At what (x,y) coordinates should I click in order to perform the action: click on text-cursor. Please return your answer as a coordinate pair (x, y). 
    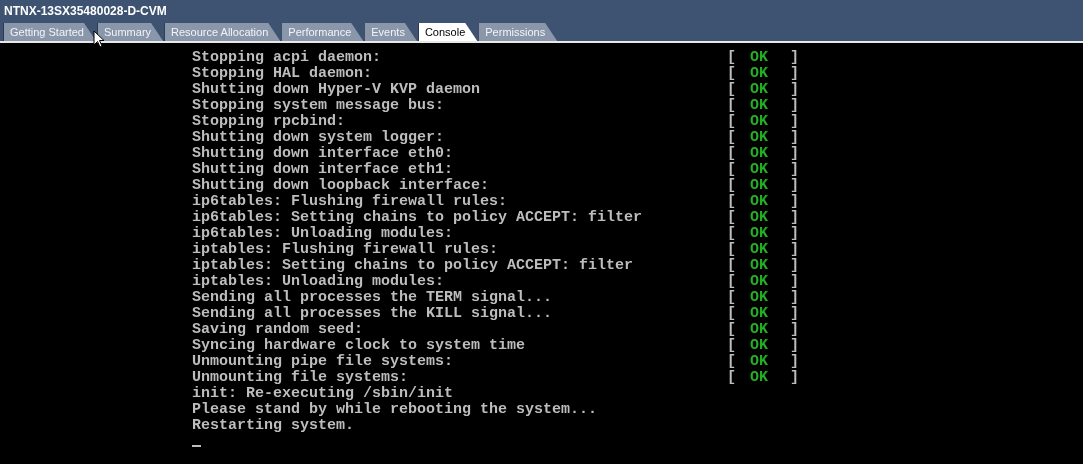
    Looking at the image, I should click on (196, 446).